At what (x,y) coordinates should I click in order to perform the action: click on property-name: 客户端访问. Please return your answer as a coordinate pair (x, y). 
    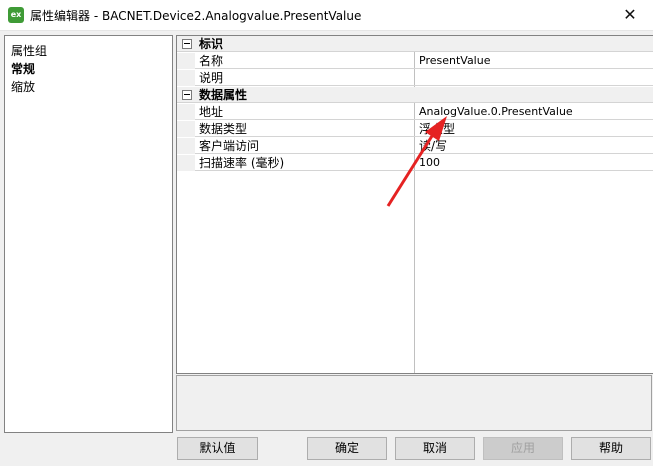
    Looking at the image, I should click on (229, 146).